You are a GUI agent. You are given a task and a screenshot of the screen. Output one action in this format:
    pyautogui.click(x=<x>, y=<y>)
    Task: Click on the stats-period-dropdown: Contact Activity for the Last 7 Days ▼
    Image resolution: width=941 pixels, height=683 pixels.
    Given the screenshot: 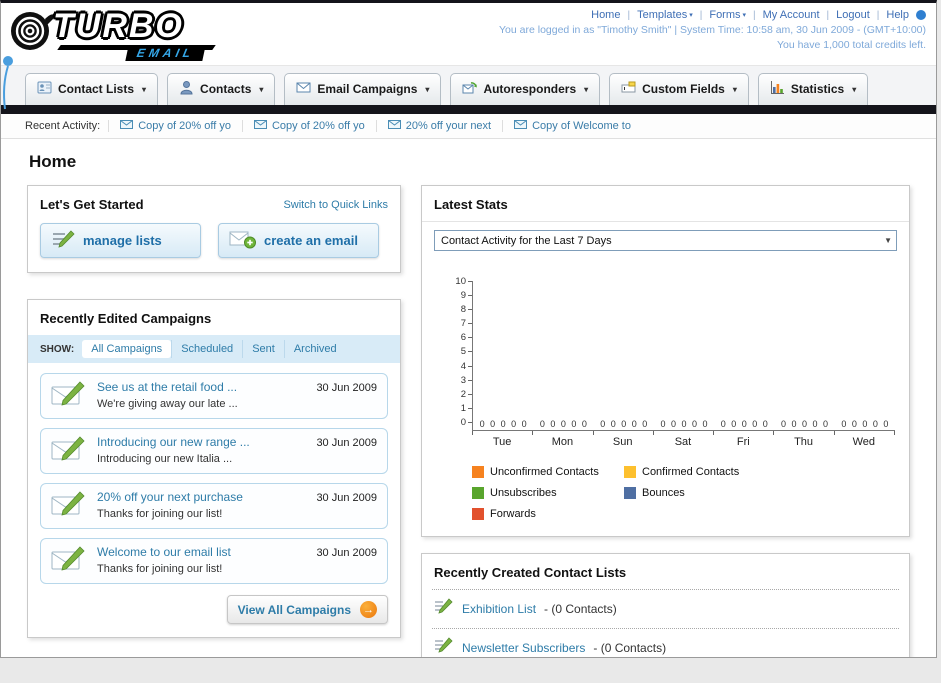 What is the action you would take?
    pyautogui.click(x=665, y=240)
    